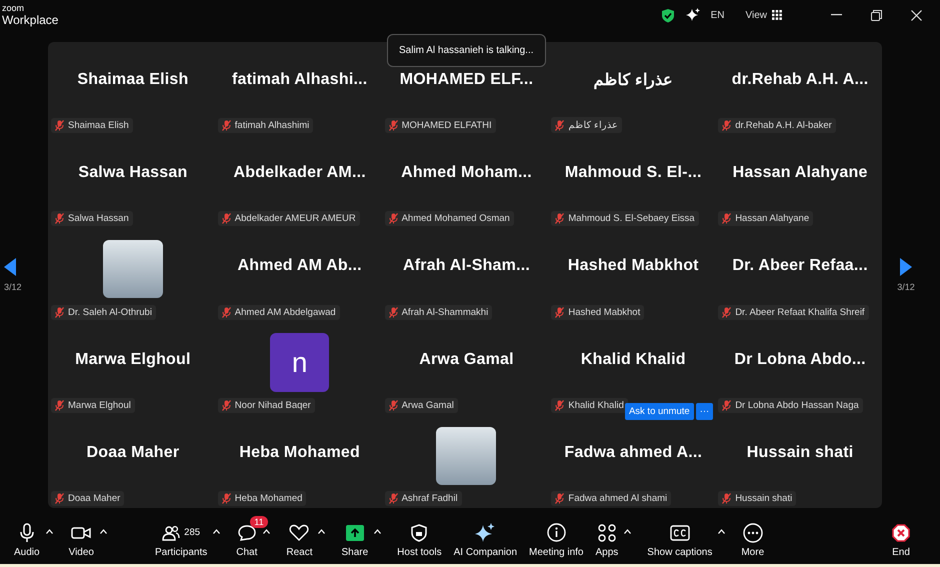 Image resolution: width=940 pixels, height=567 pixels. What do you see at coordinates (110, 312) in the screenshot?
I see `participant-label: Dr. Saleh Al-Othrubi` at bounding box center [110, 312].